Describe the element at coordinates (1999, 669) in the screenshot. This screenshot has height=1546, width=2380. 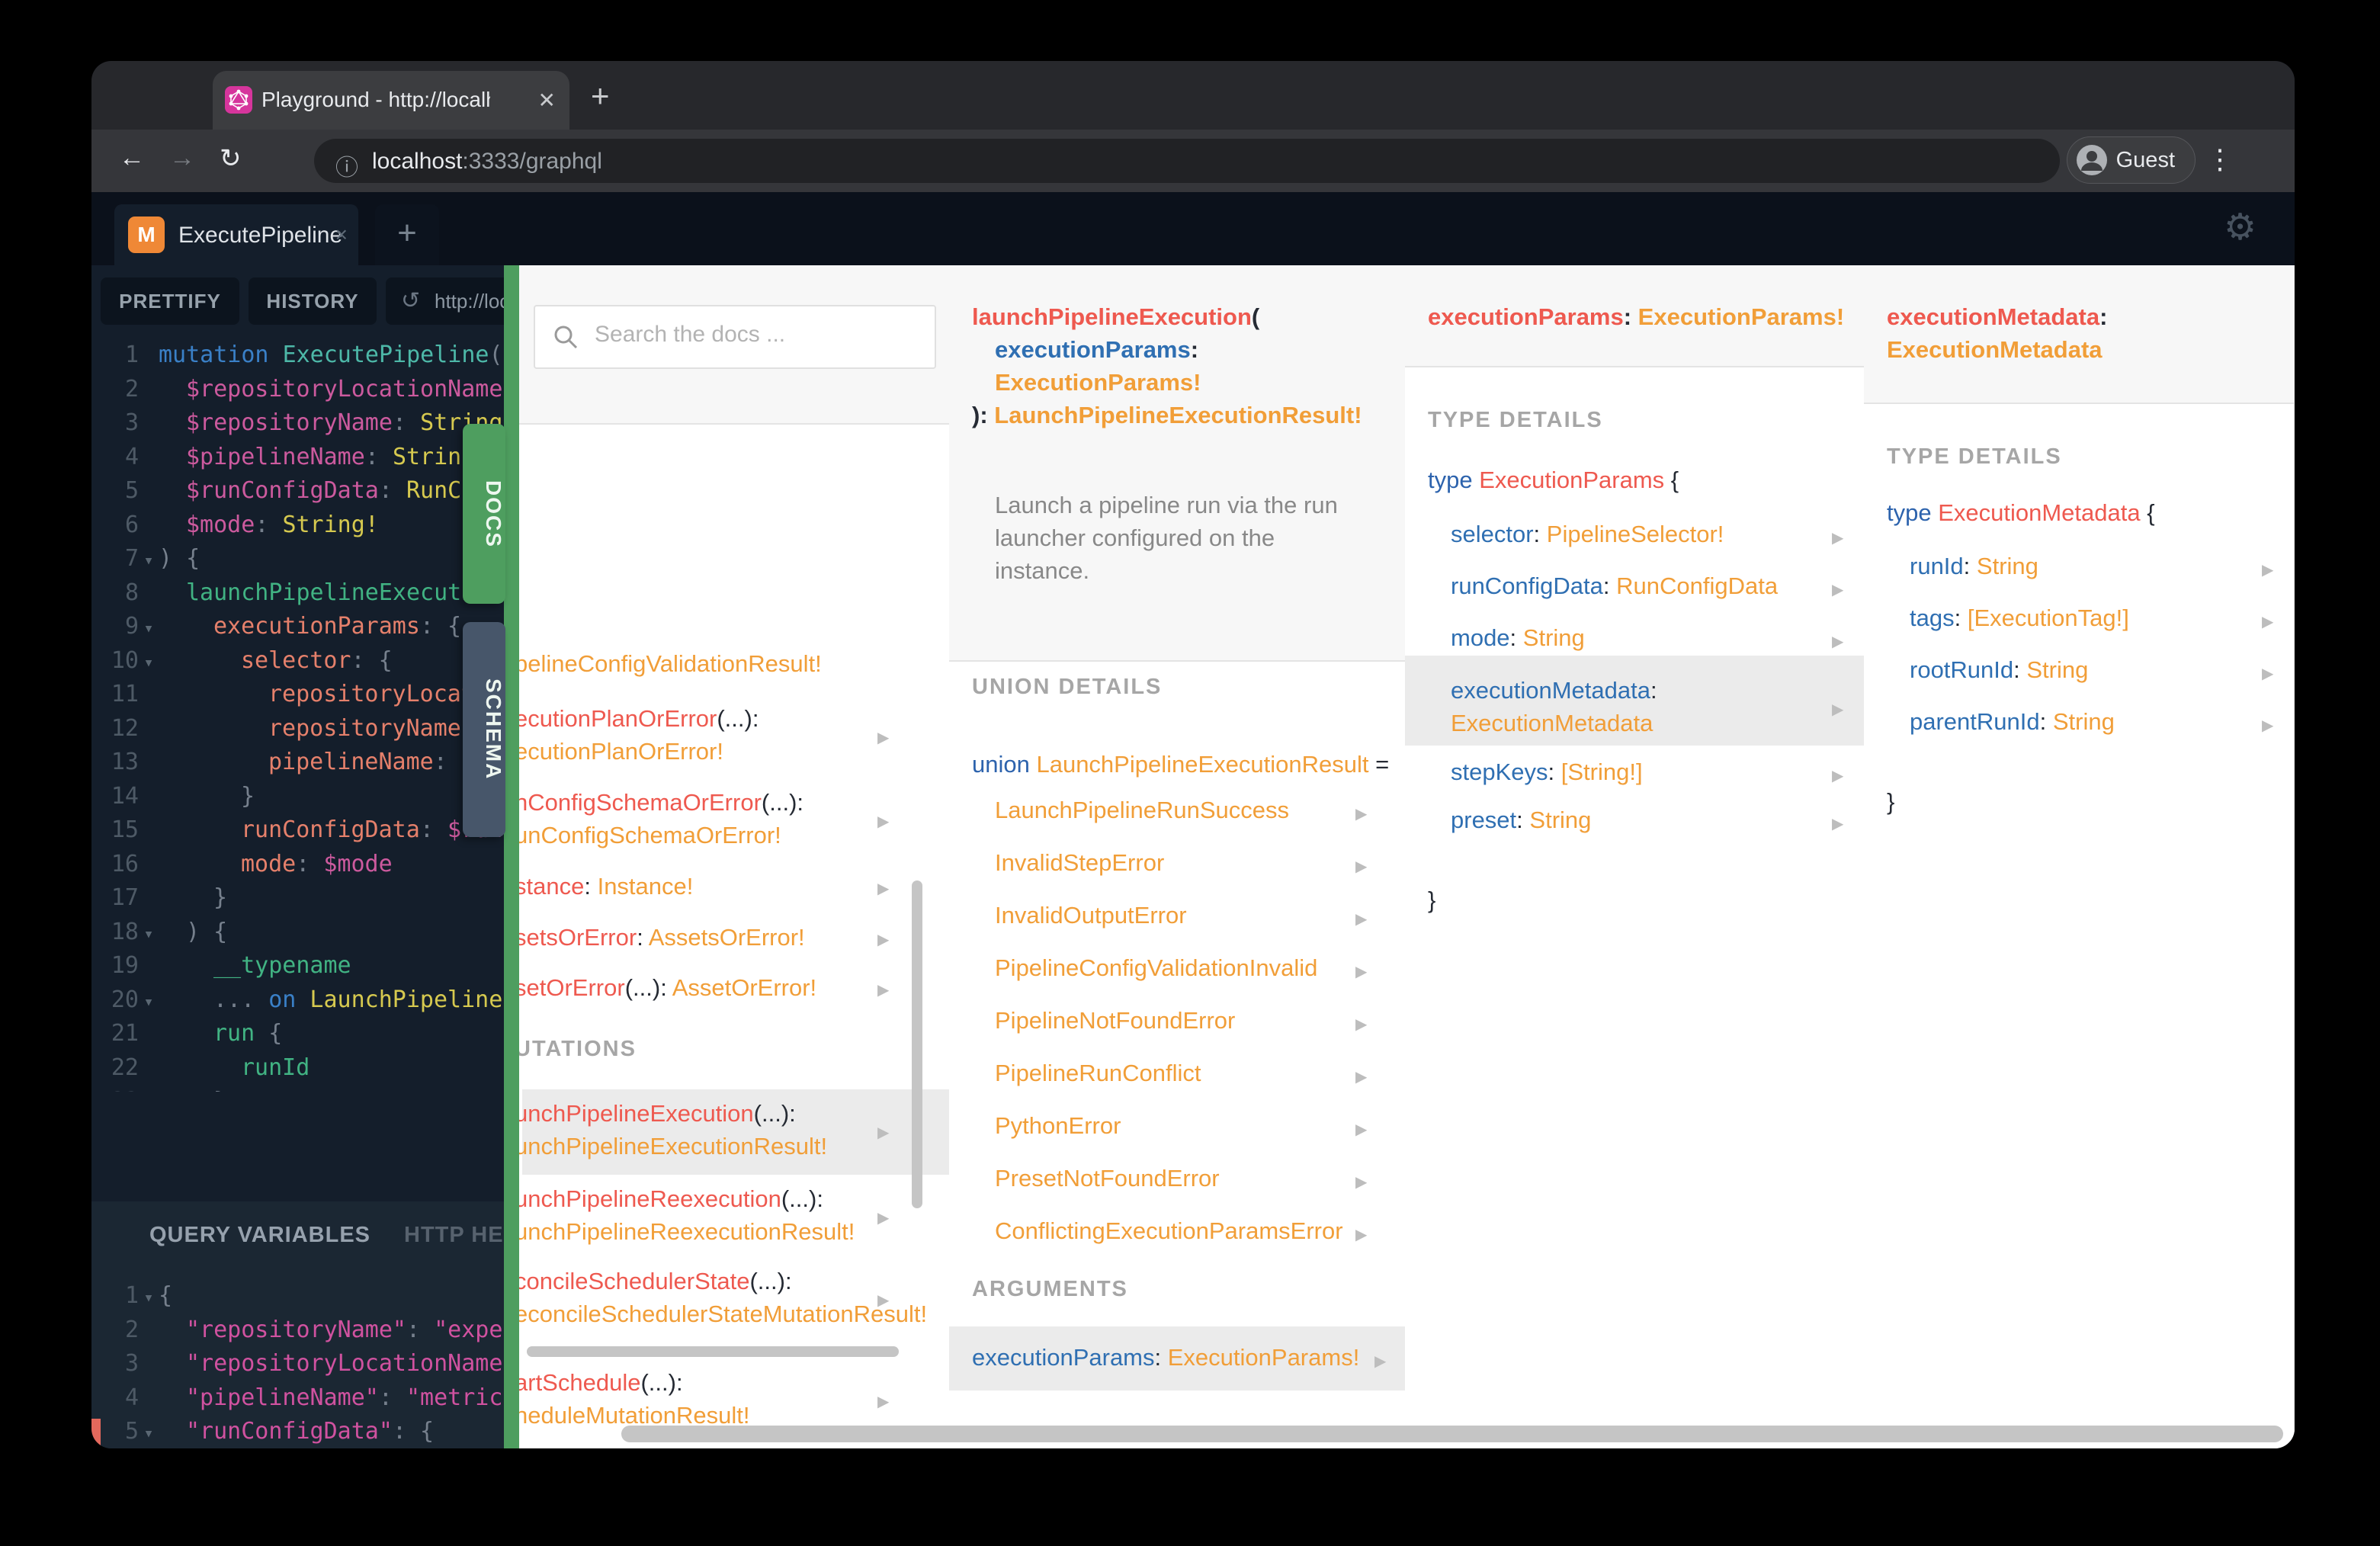
I see `type-field-text: rootRunId: String` at that location.